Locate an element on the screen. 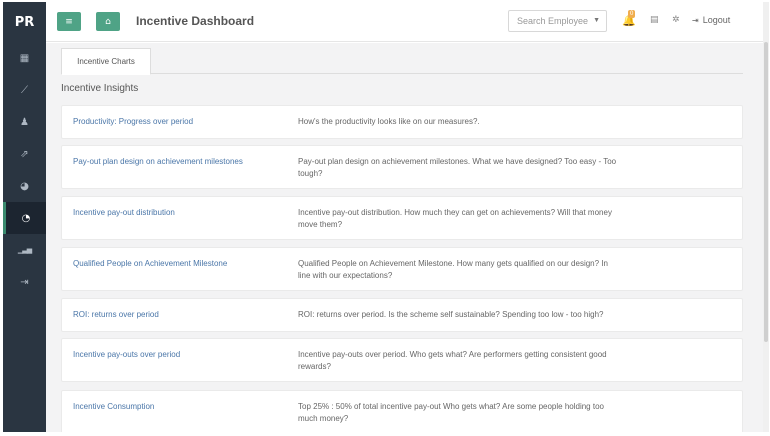  search-placeholder: Search Employee is located at coordinates (553, 21).